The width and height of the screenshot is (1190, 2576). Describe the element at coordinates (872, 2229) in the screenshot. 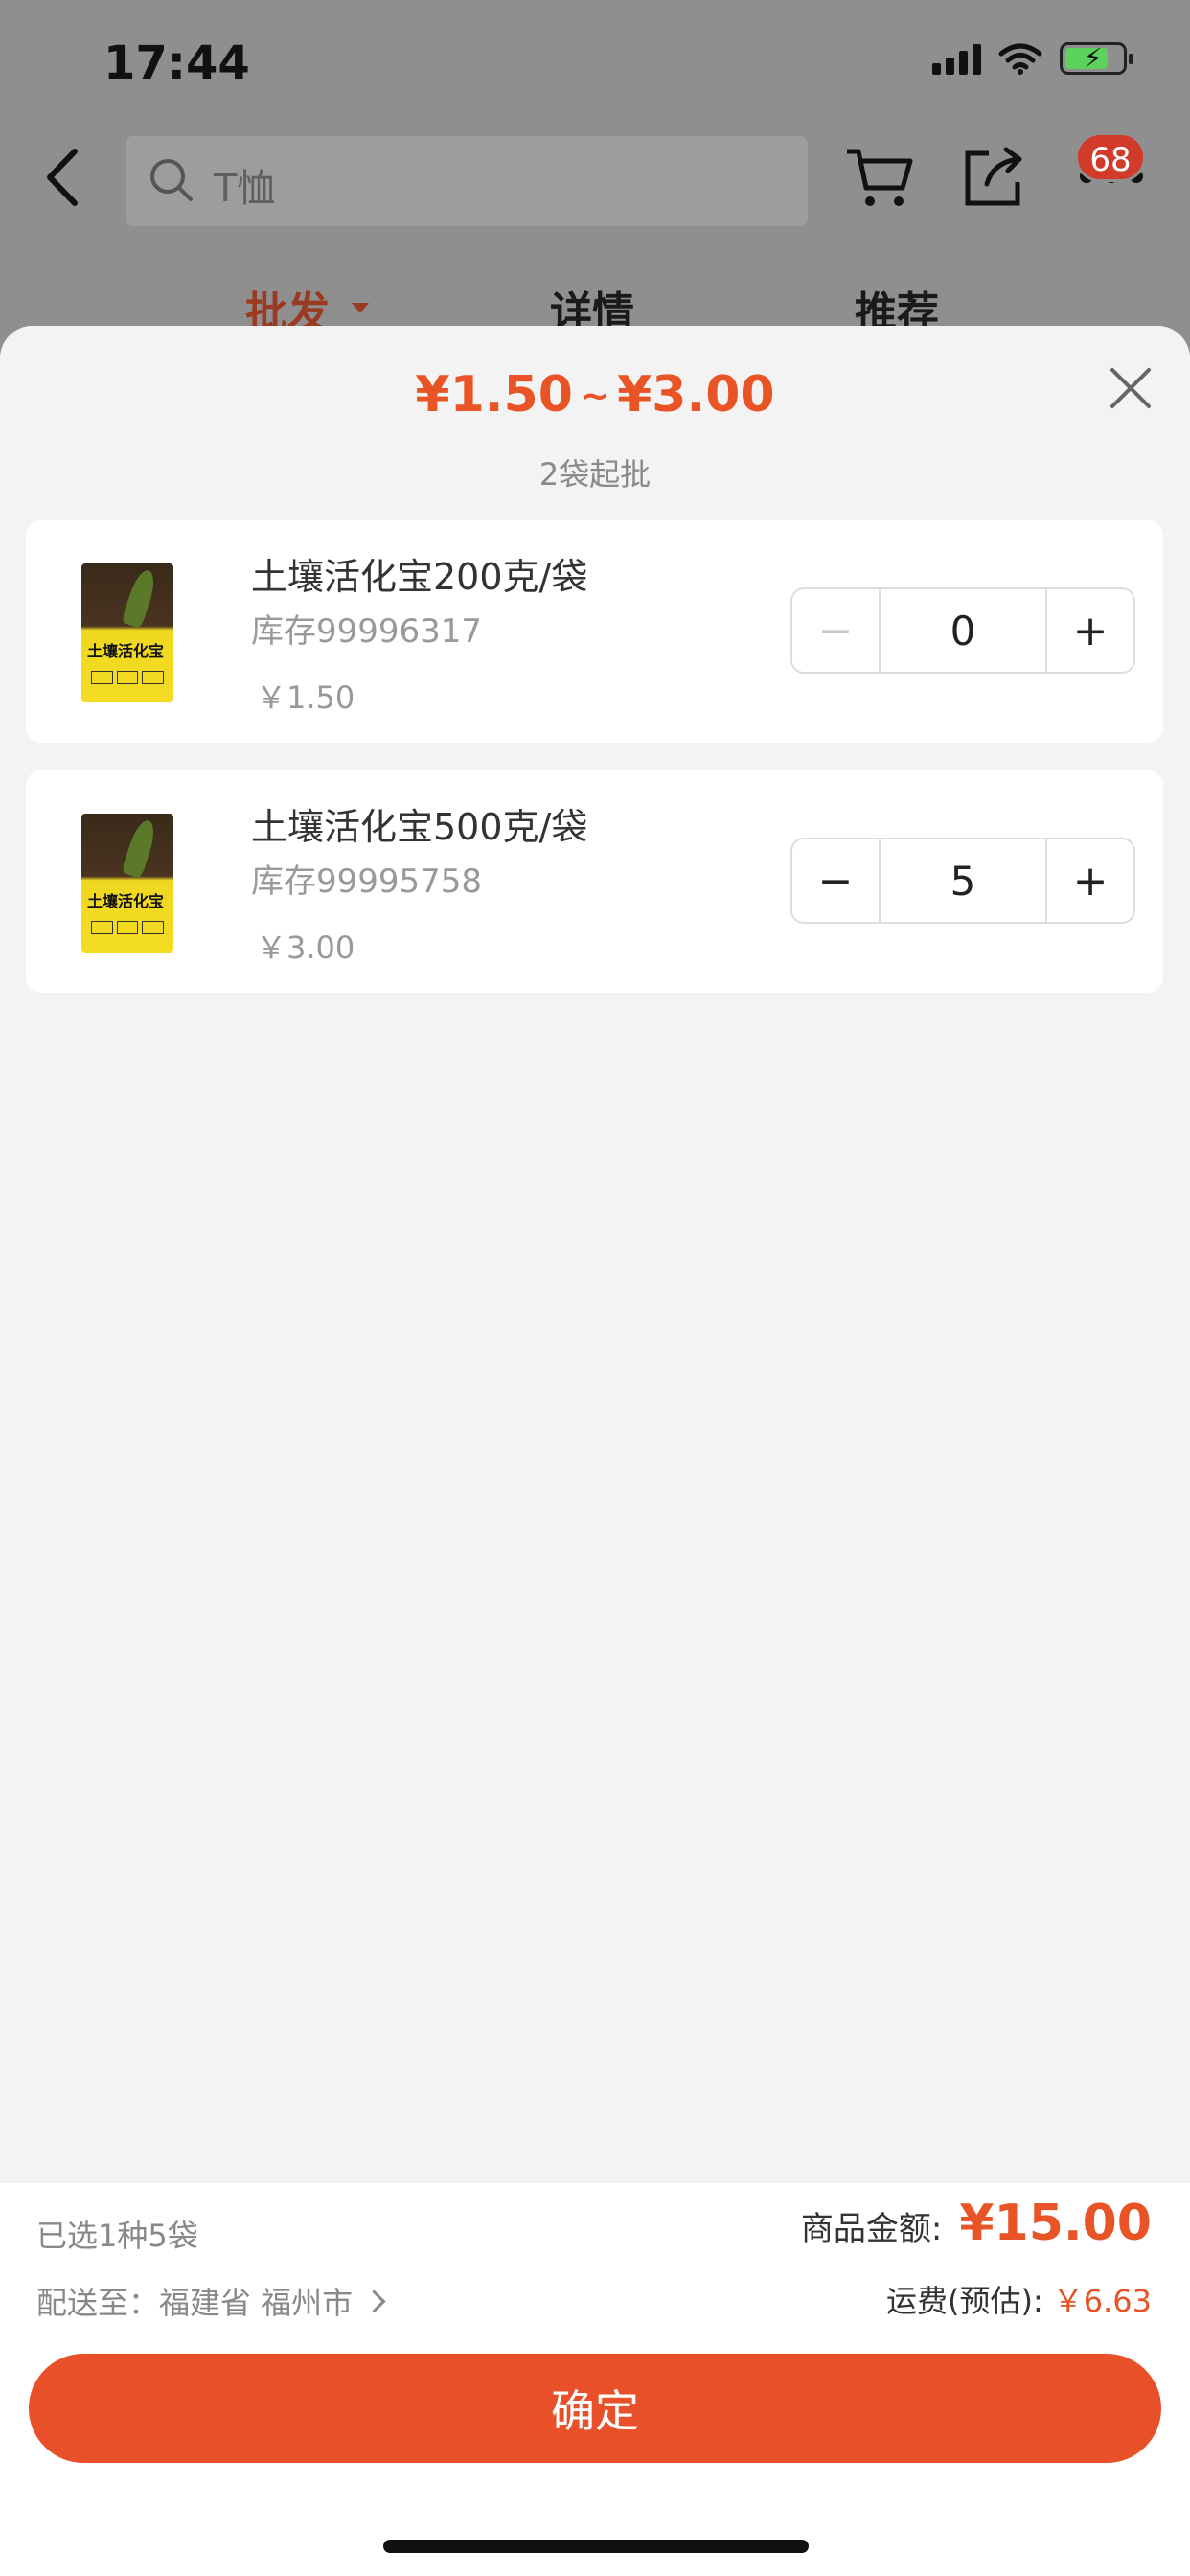

I see `amount-label: 商品金额:` at that location.